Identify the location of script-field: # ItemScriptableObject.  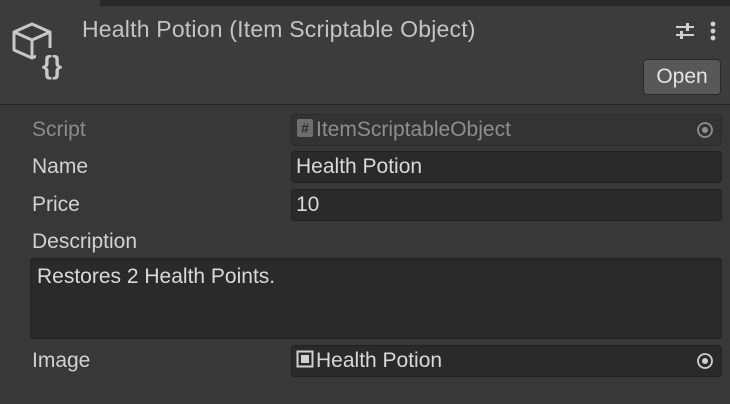
(506, 130).